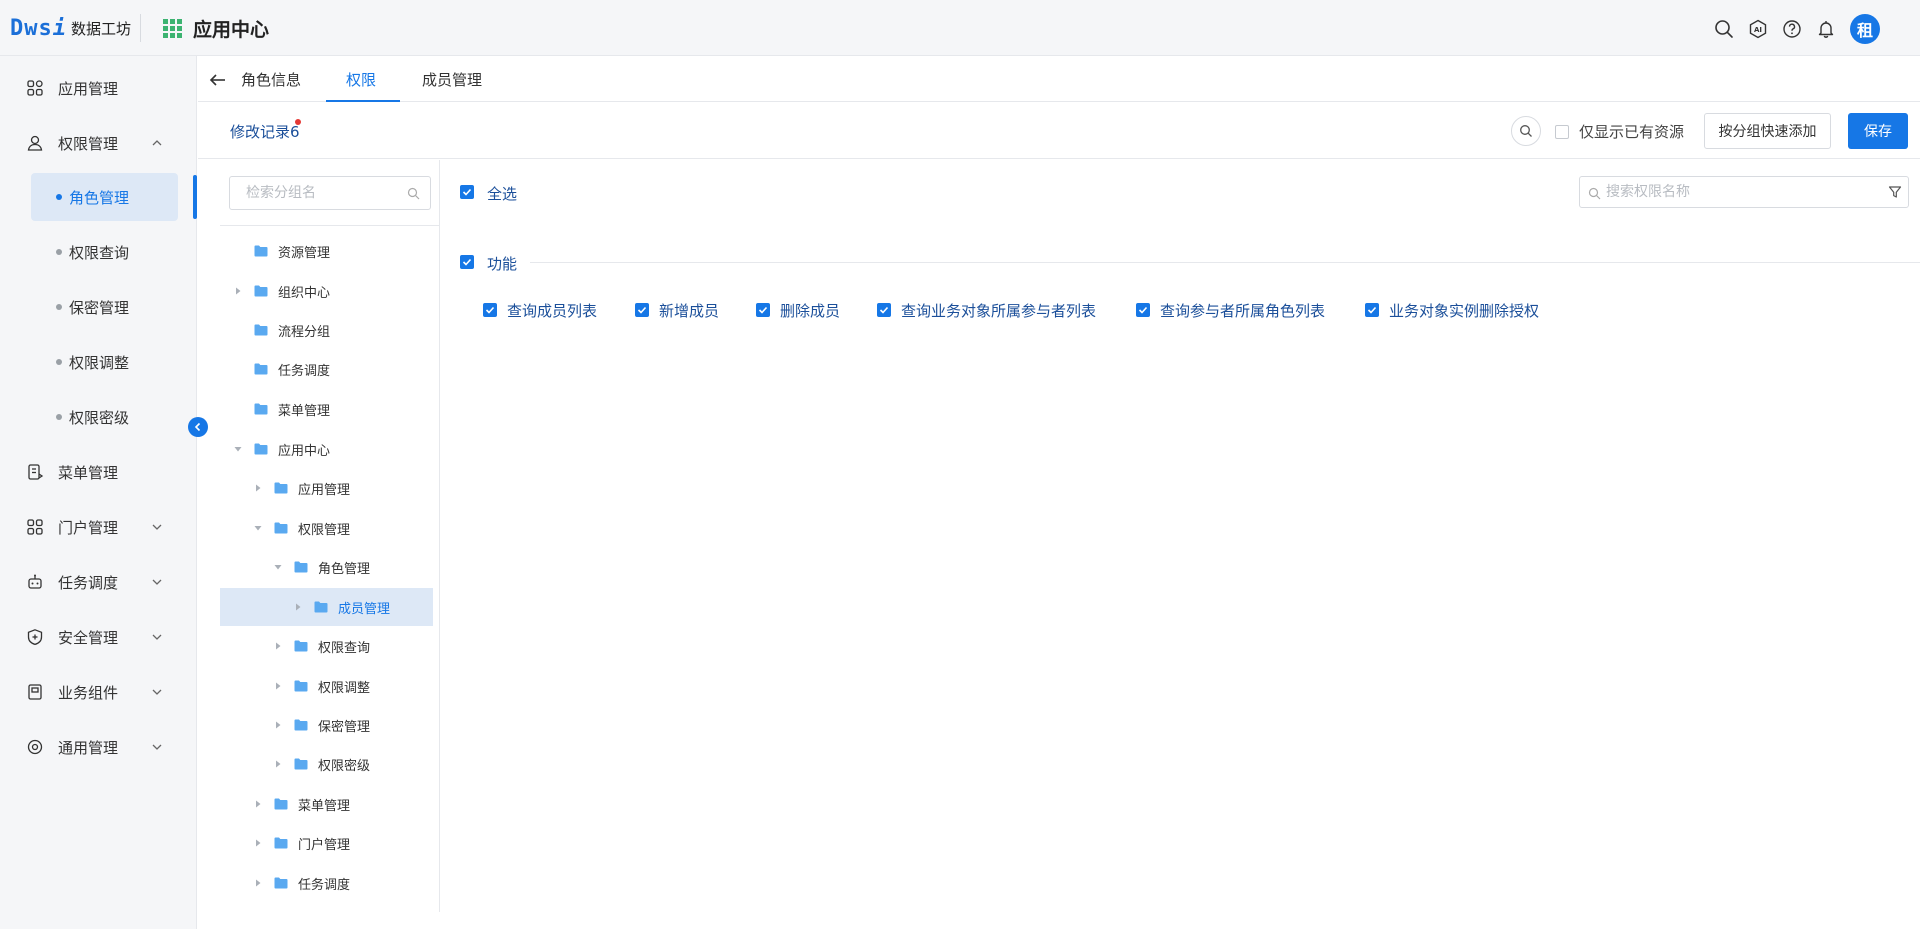 The width and height of the screenshot is (1920, 929). I want to click on tree-node: 权限调整, so click(326, 686).